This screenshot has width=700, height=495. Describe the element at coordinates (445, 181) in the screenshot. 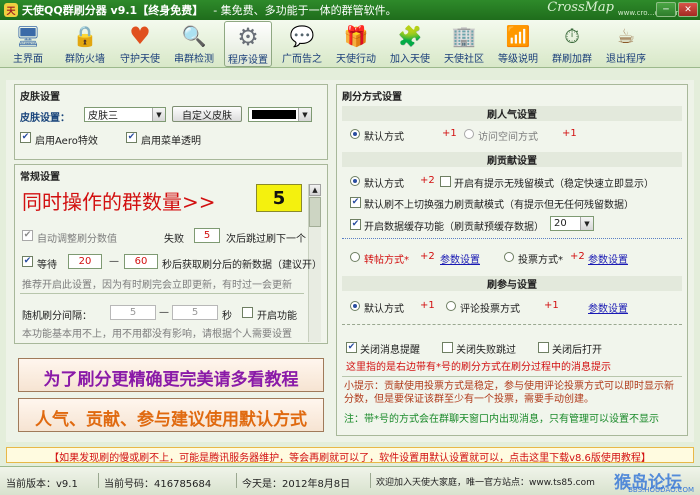

I see `no-residue-checkbox` at that location.